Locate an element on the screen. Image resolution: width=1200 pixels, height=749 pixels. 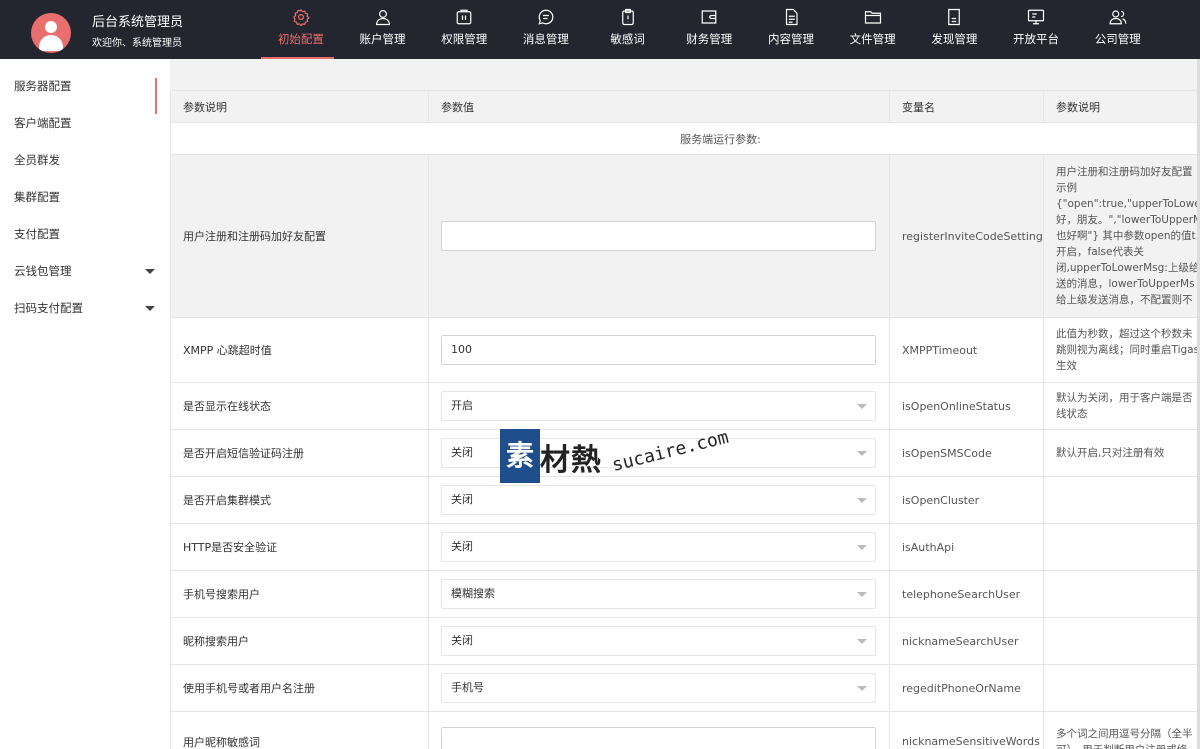
avatar is located at coordinates (51, 33).